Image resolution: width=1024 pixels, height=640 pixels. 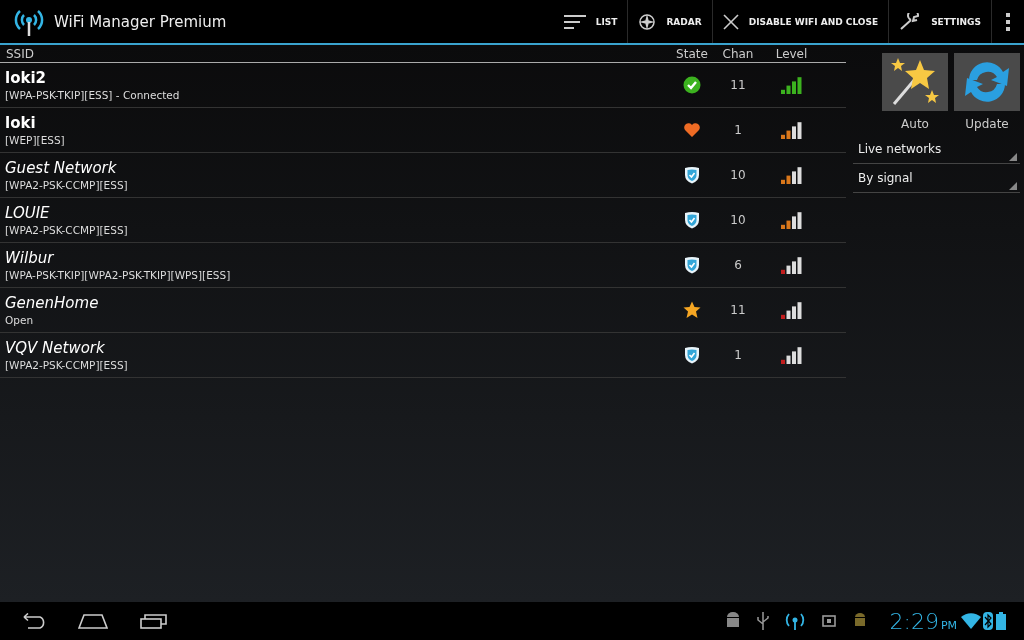 What do you see at coordinates (423, 130) in the screenshot?
I see `network-row: loki [WEP][ESS] 1` at bounding box center [423, 130].